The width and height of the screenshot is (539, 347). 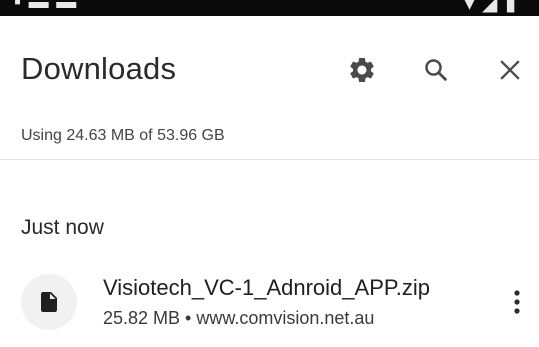 I want to click on status-bar-left-icons: ▪ ▬ ▬, so click(x=46, y=6).